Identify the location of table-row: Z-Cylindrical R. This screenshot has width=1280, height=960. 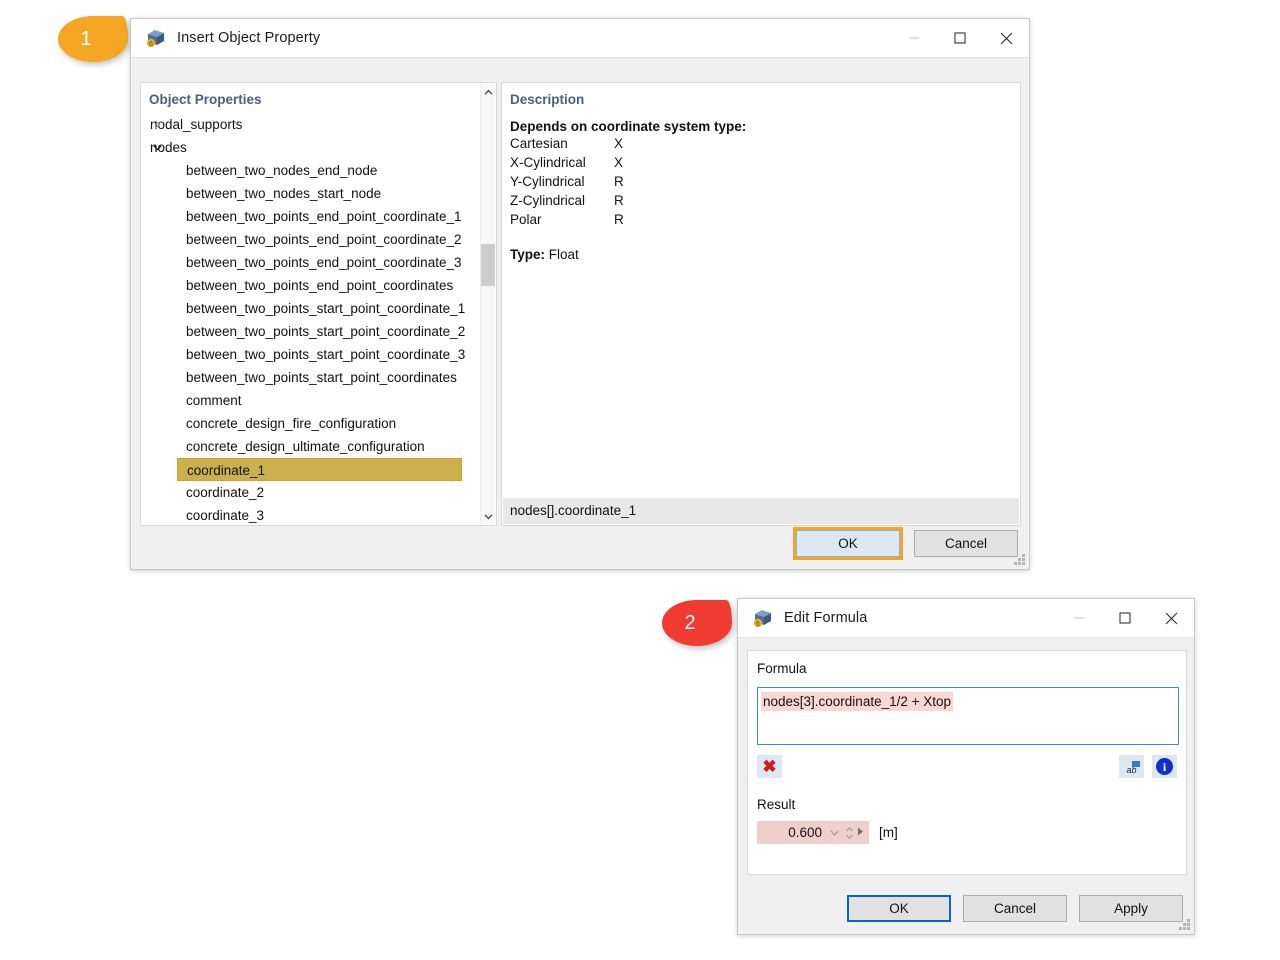
(567, 202).